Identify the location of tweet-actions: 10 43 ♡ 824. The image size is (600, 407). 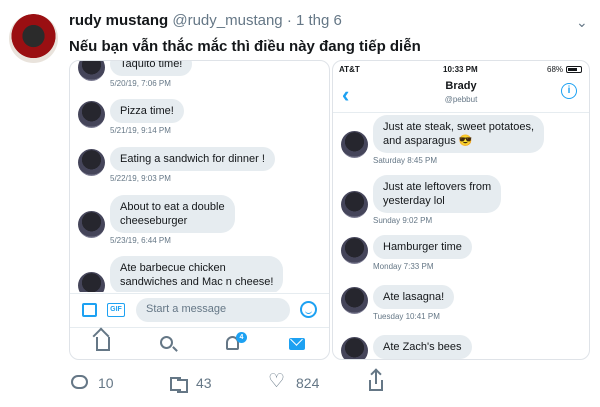
(300, 384).